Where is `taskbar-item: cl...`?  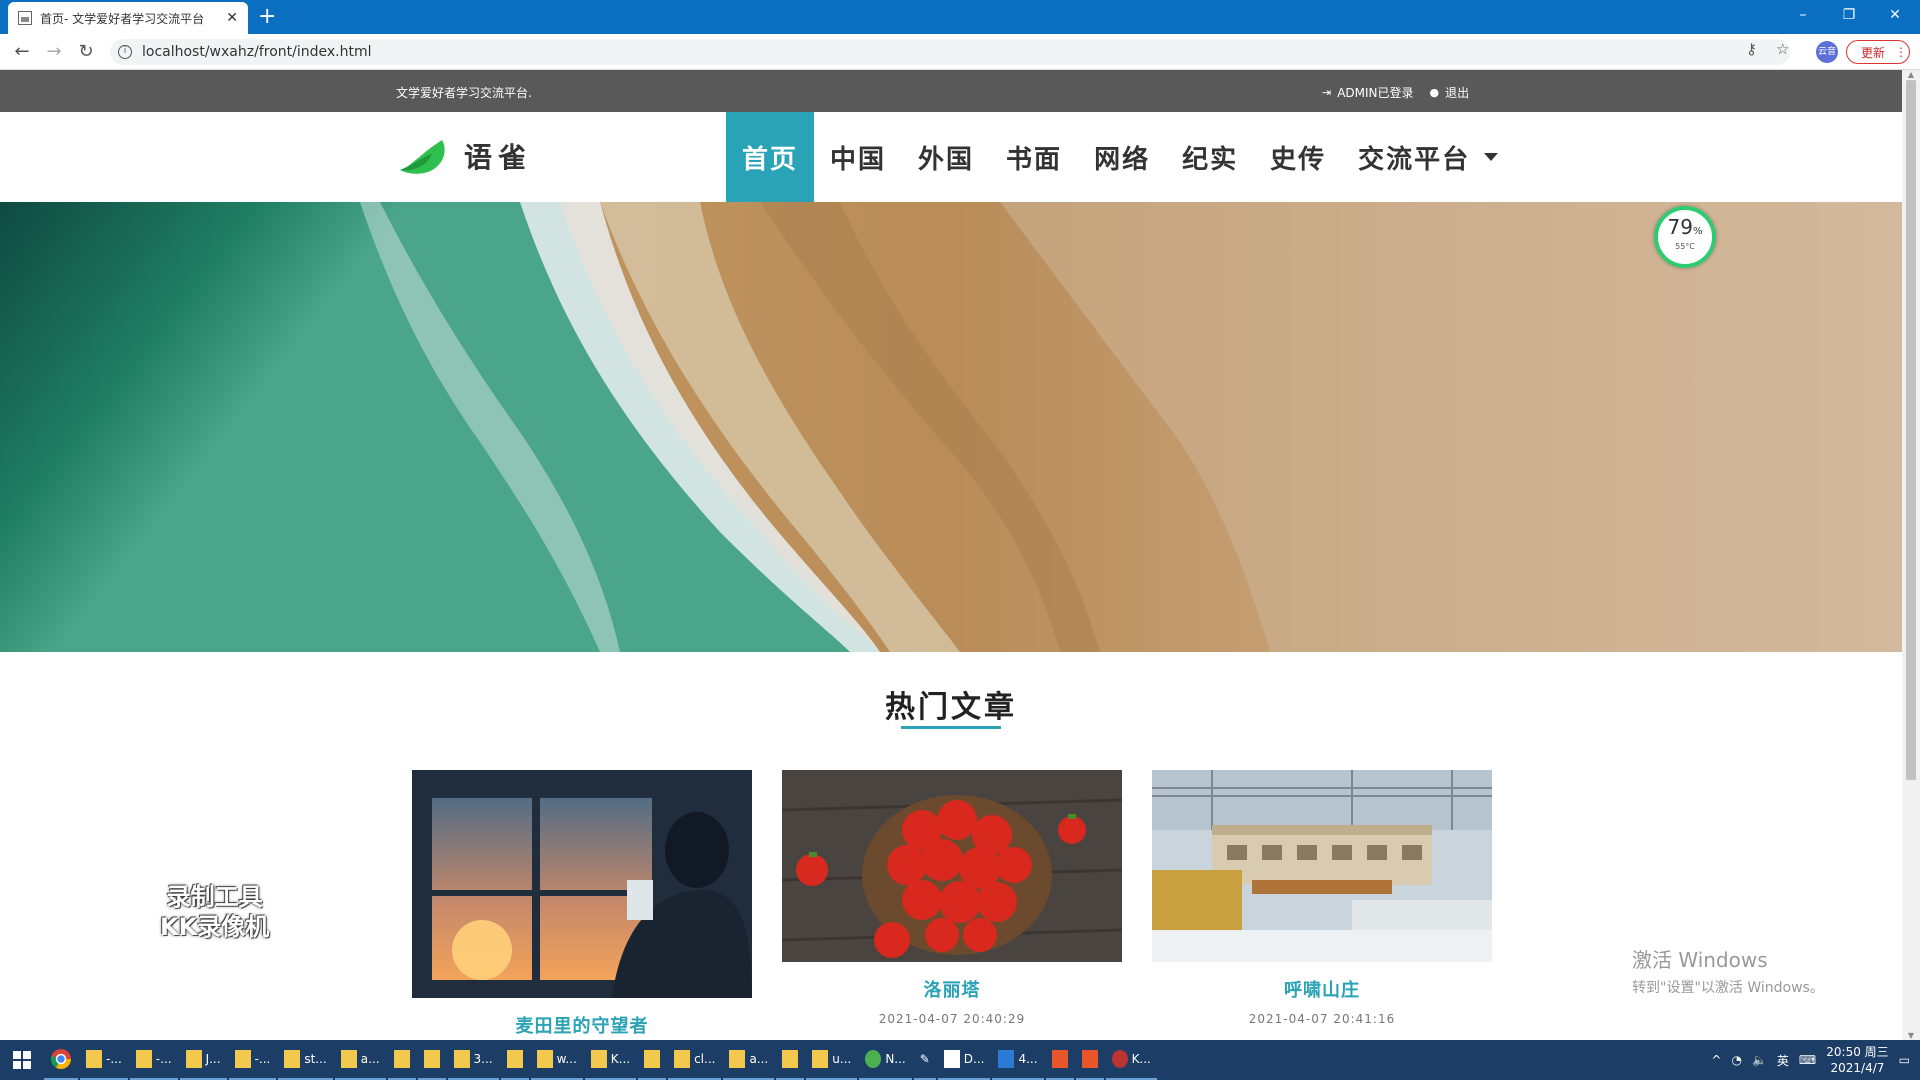
taskbar-item: cl... is located at coordinates (695, 1060).